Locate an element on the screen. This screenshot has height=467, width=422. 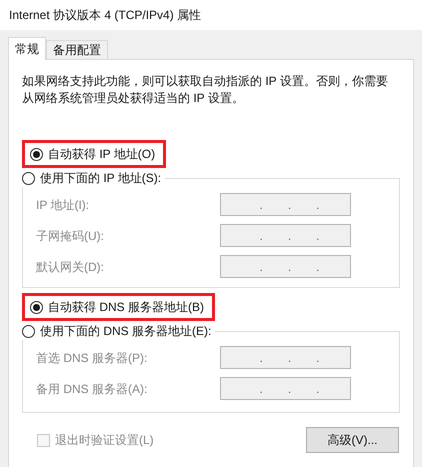
description-text: 如果网络支持此功能，则可以获取自动指派的 IP 设置。否则，你需要从网络系统管理员处获得适当的 IP 设置。 is located at coordinates (205, 90).